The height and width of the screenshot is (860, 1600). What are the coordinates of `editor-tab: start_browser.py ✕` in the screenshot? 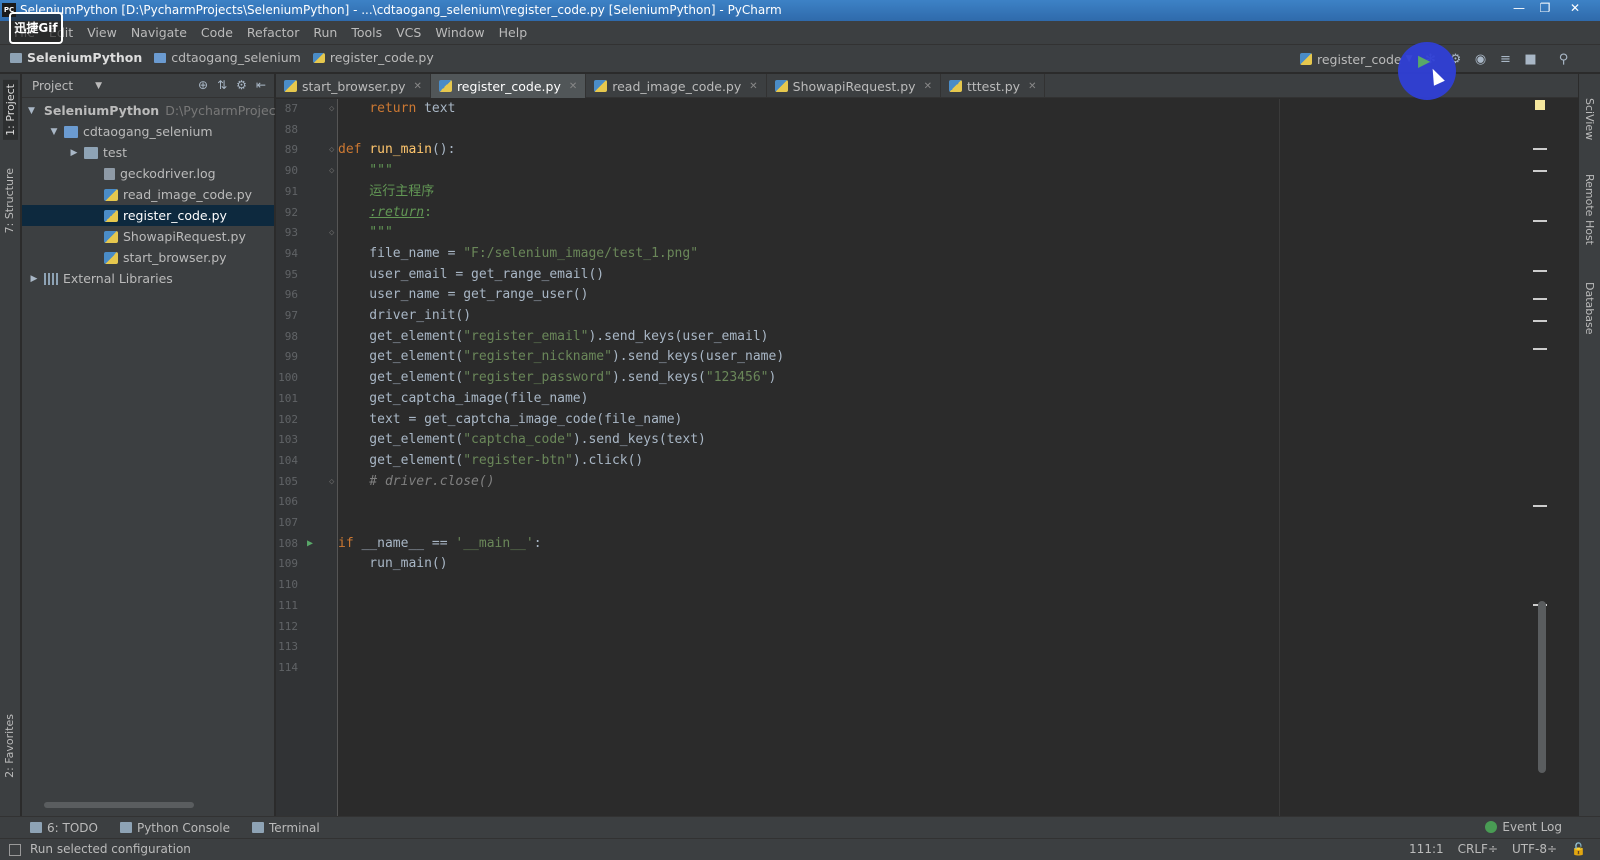 It's located at (353, 86).